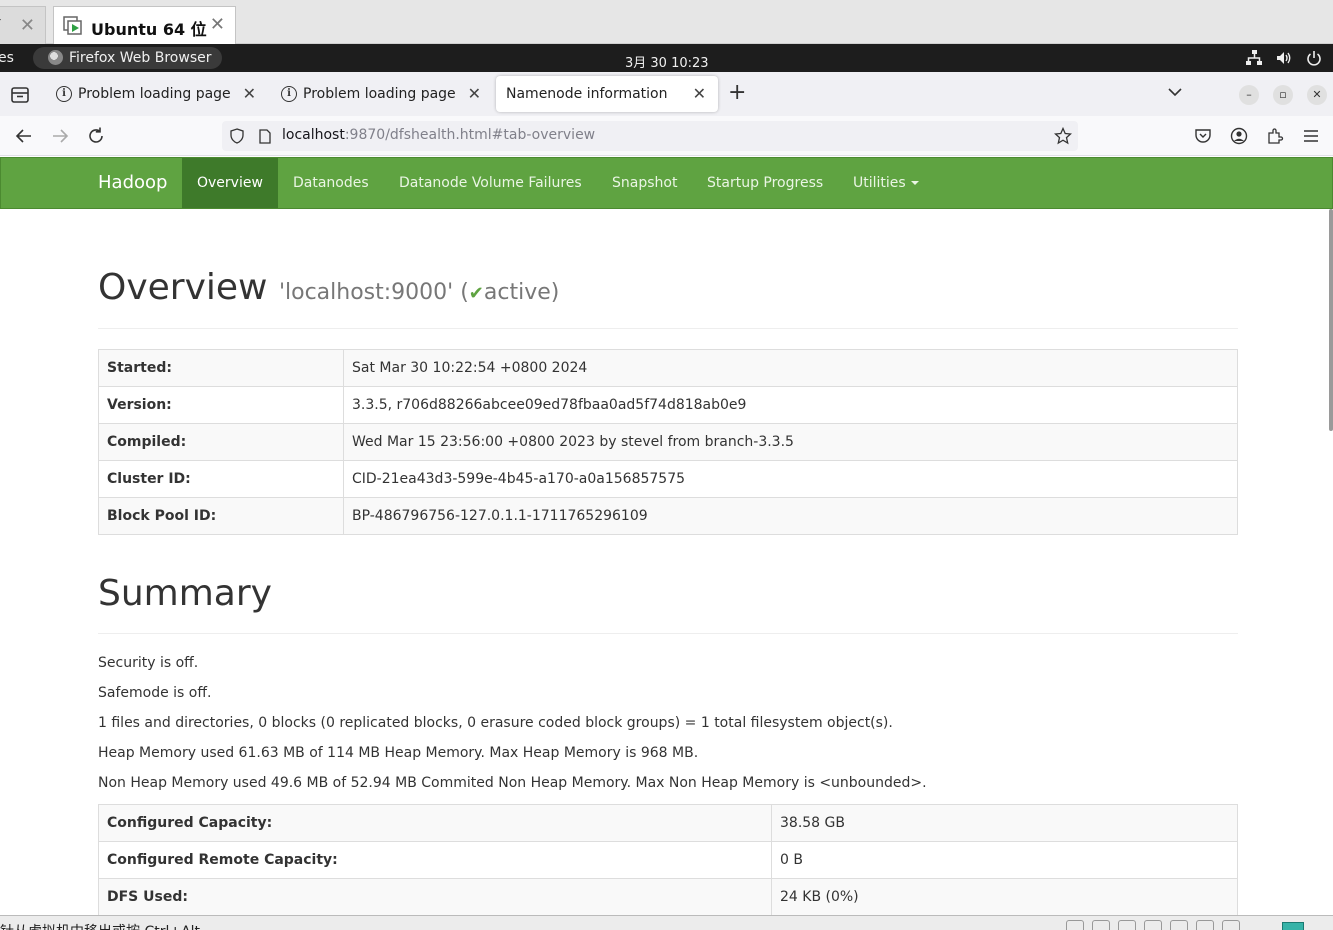  I want to click on hadoop-brand: Hadoop, so click(132, 182).